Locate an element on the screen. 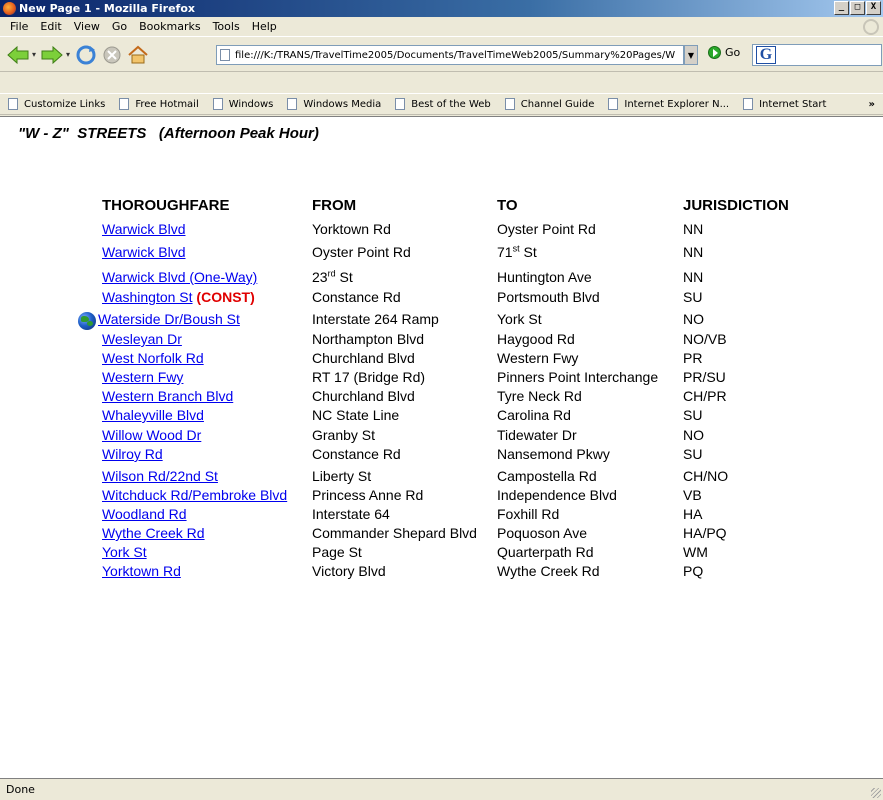 The height and width of the screenshot is (800, 883). table-row: Warwick Blvd Oyster Point Rd 71st St NN is located at coordinates (441, 253).